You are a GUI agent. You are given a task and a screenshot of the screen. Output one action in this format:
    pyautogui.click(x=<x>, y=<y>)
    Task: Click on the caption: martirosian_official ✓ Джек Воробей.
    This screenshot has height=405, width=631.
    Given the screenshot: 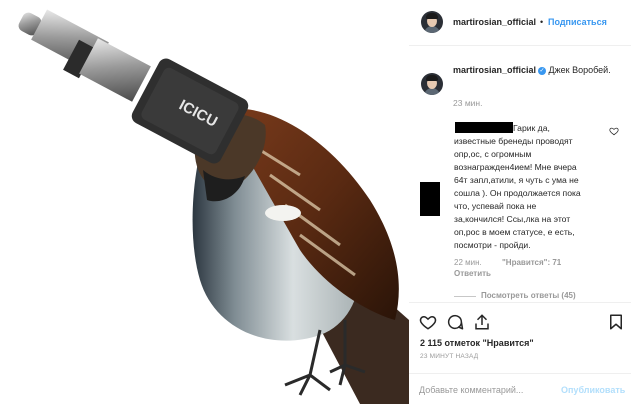 What is the action you would take?
    pyautogui.click(x=538, y=70)
    